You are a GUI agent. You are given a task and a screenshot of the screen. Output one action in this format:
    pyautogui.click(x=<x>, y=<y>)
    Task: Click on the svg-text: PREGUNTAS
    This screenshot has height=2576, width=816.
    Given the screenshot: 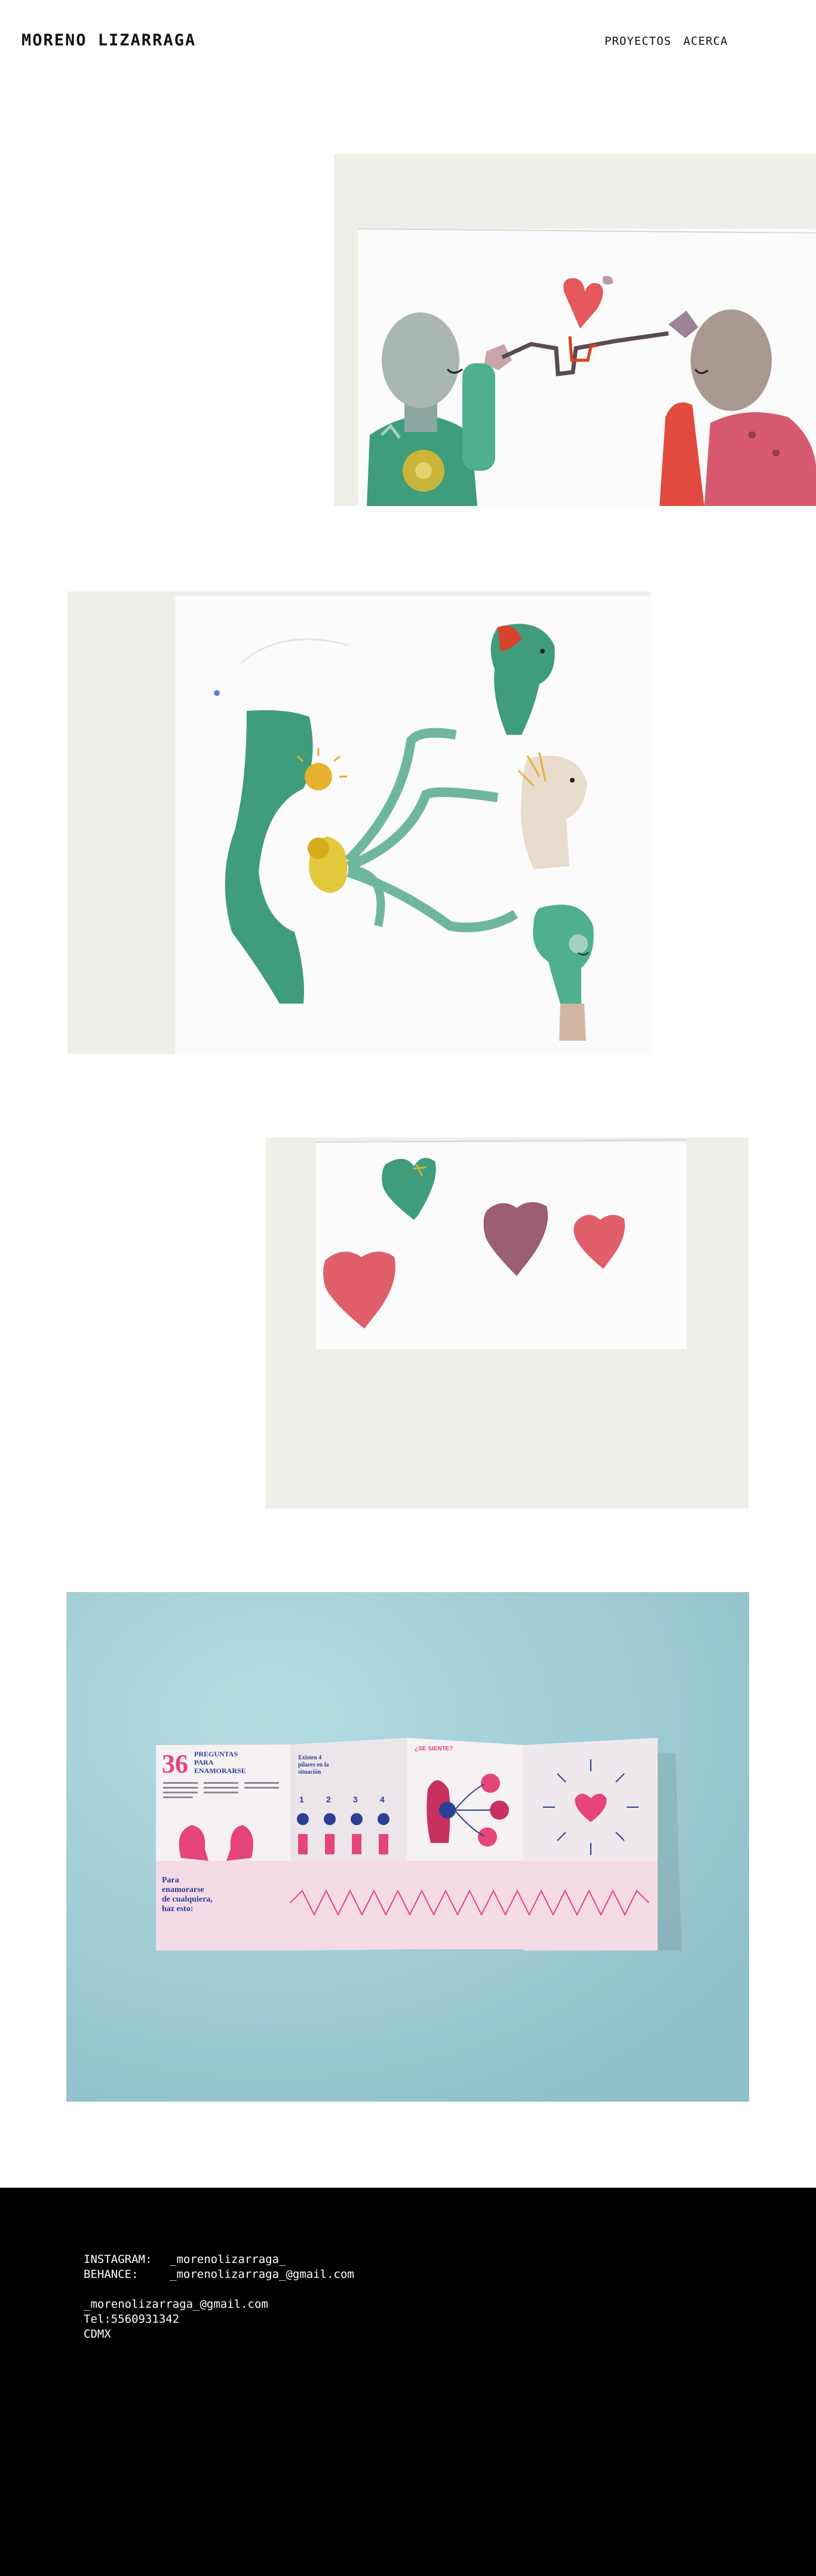 What is the action you would take?
    pyautogui.click(x=216, y=1754)
    